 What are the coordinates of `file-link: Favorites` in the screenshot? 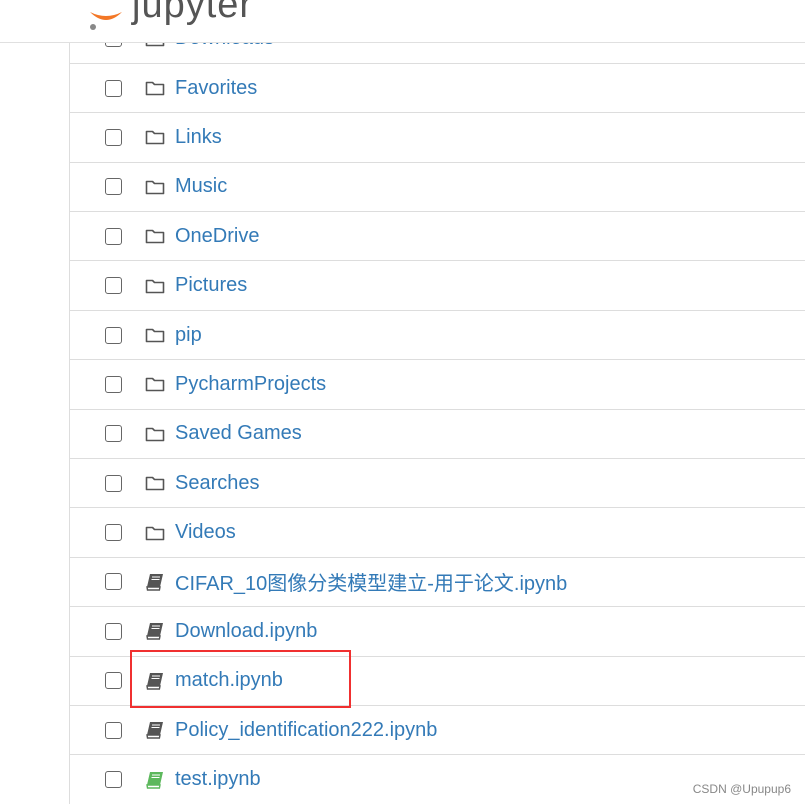 It's located at (216, 88).